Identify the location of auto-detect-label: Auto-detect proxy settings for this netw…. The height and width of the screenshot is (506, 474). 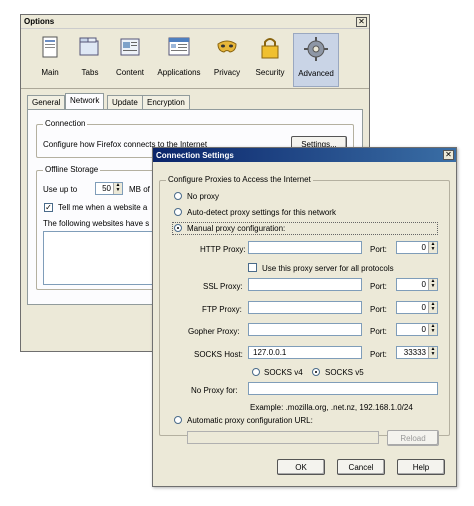
(261, 212).